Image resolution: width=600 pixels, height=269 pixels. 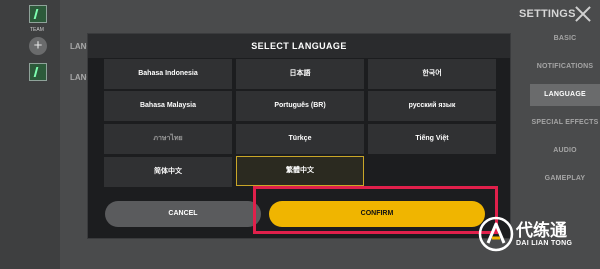 What do you see at coordinates (544, 243) in the screenshot?
I see `watermark-subtext: DAI LIAN TONG` at bounding box center [544, 243].